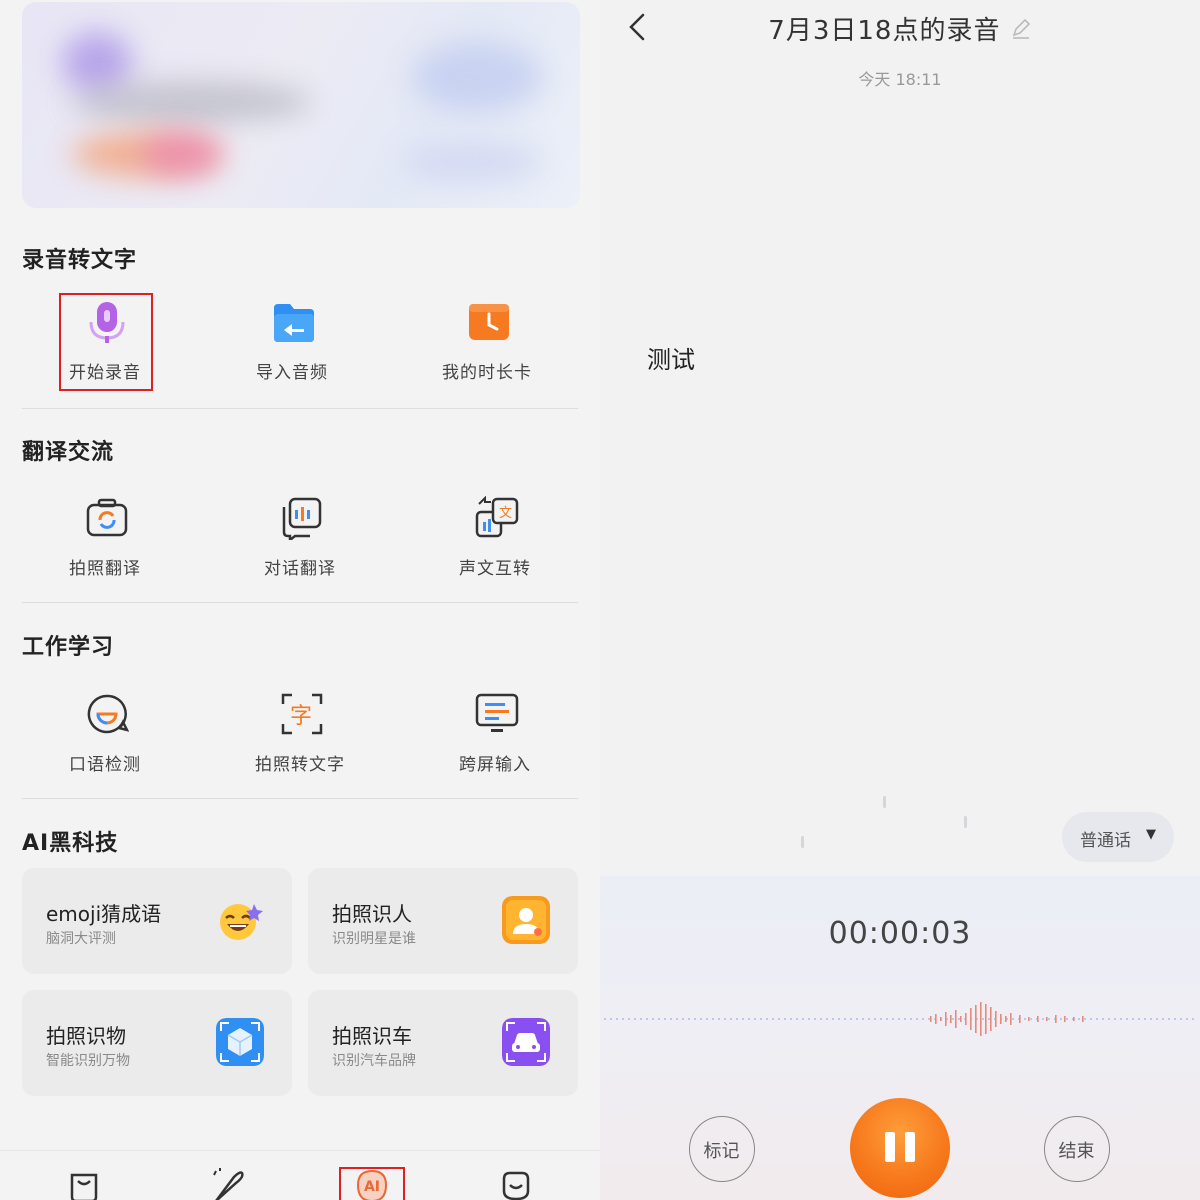 Image resolution: width=1200 pixels, height=1200 pixels. I want to click on emoji-idiom-card: emoji猜成语 脑洞大评测, so click(157, 921).